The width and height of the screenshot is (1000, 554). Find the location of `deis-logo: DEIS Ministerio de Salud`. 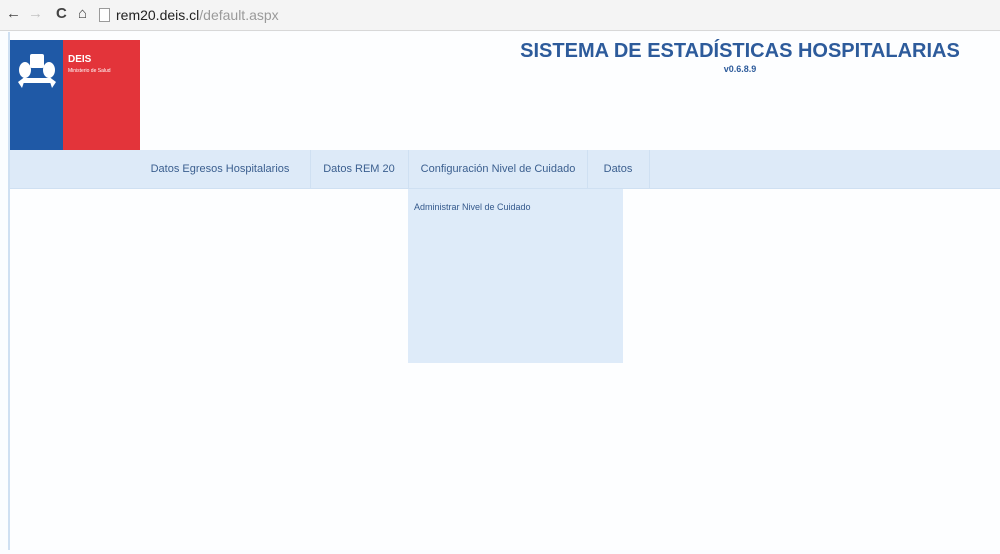

deis-logo: DEIS Ministerio de Salud is located at coordinates (75, 95).